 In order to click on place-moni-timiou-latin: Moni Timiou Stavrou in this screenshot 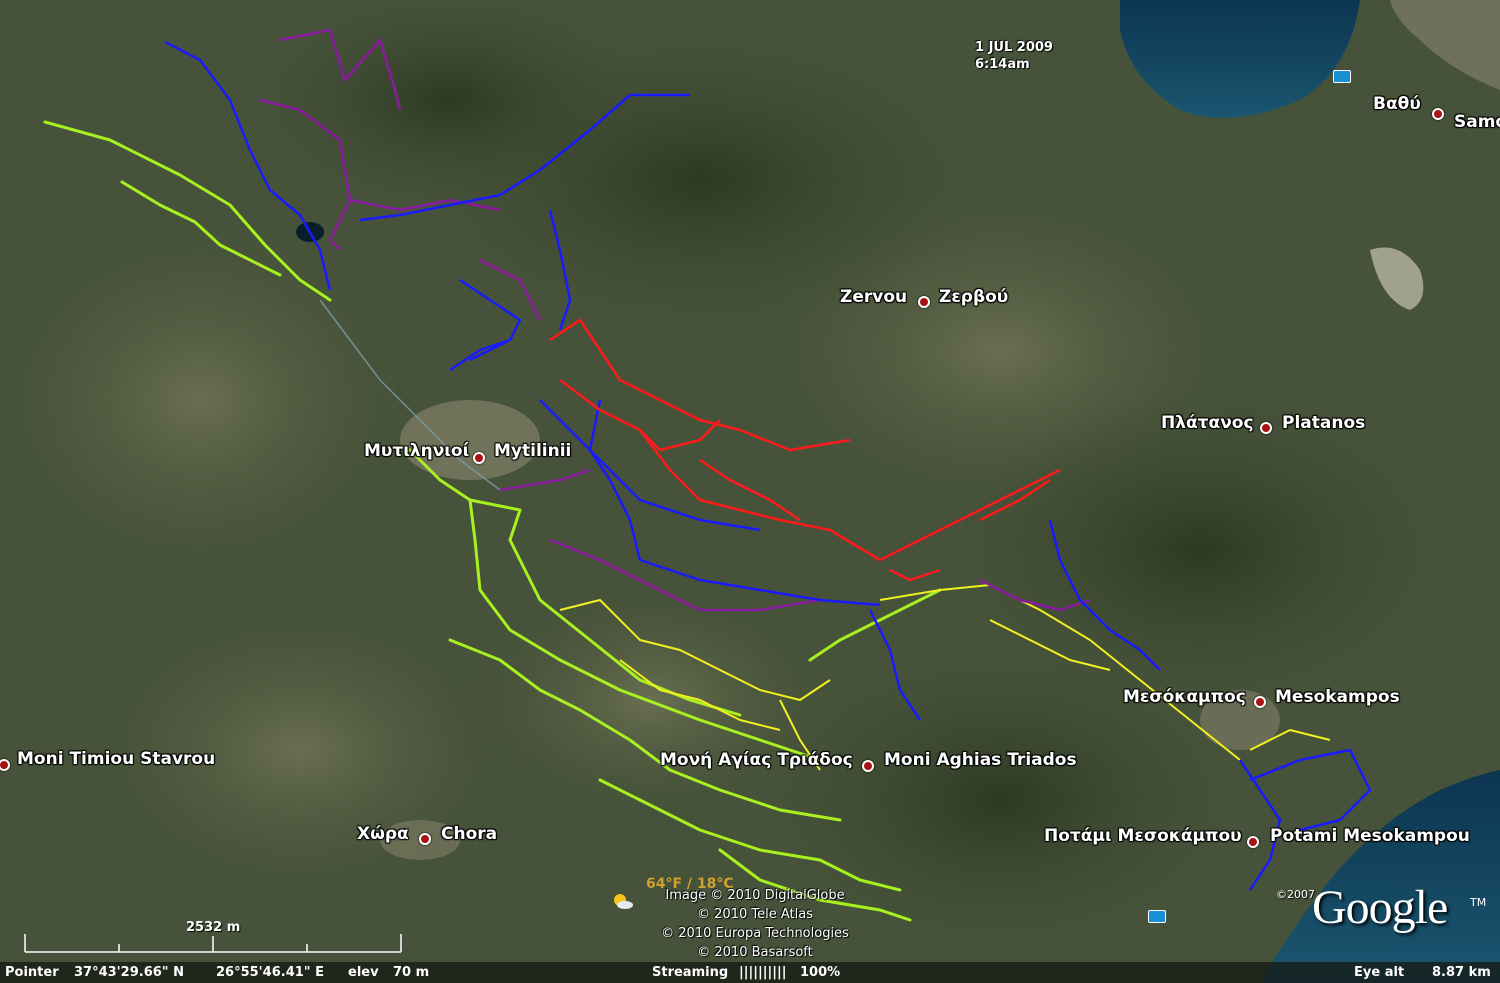, I will do `click(116, 759)`.